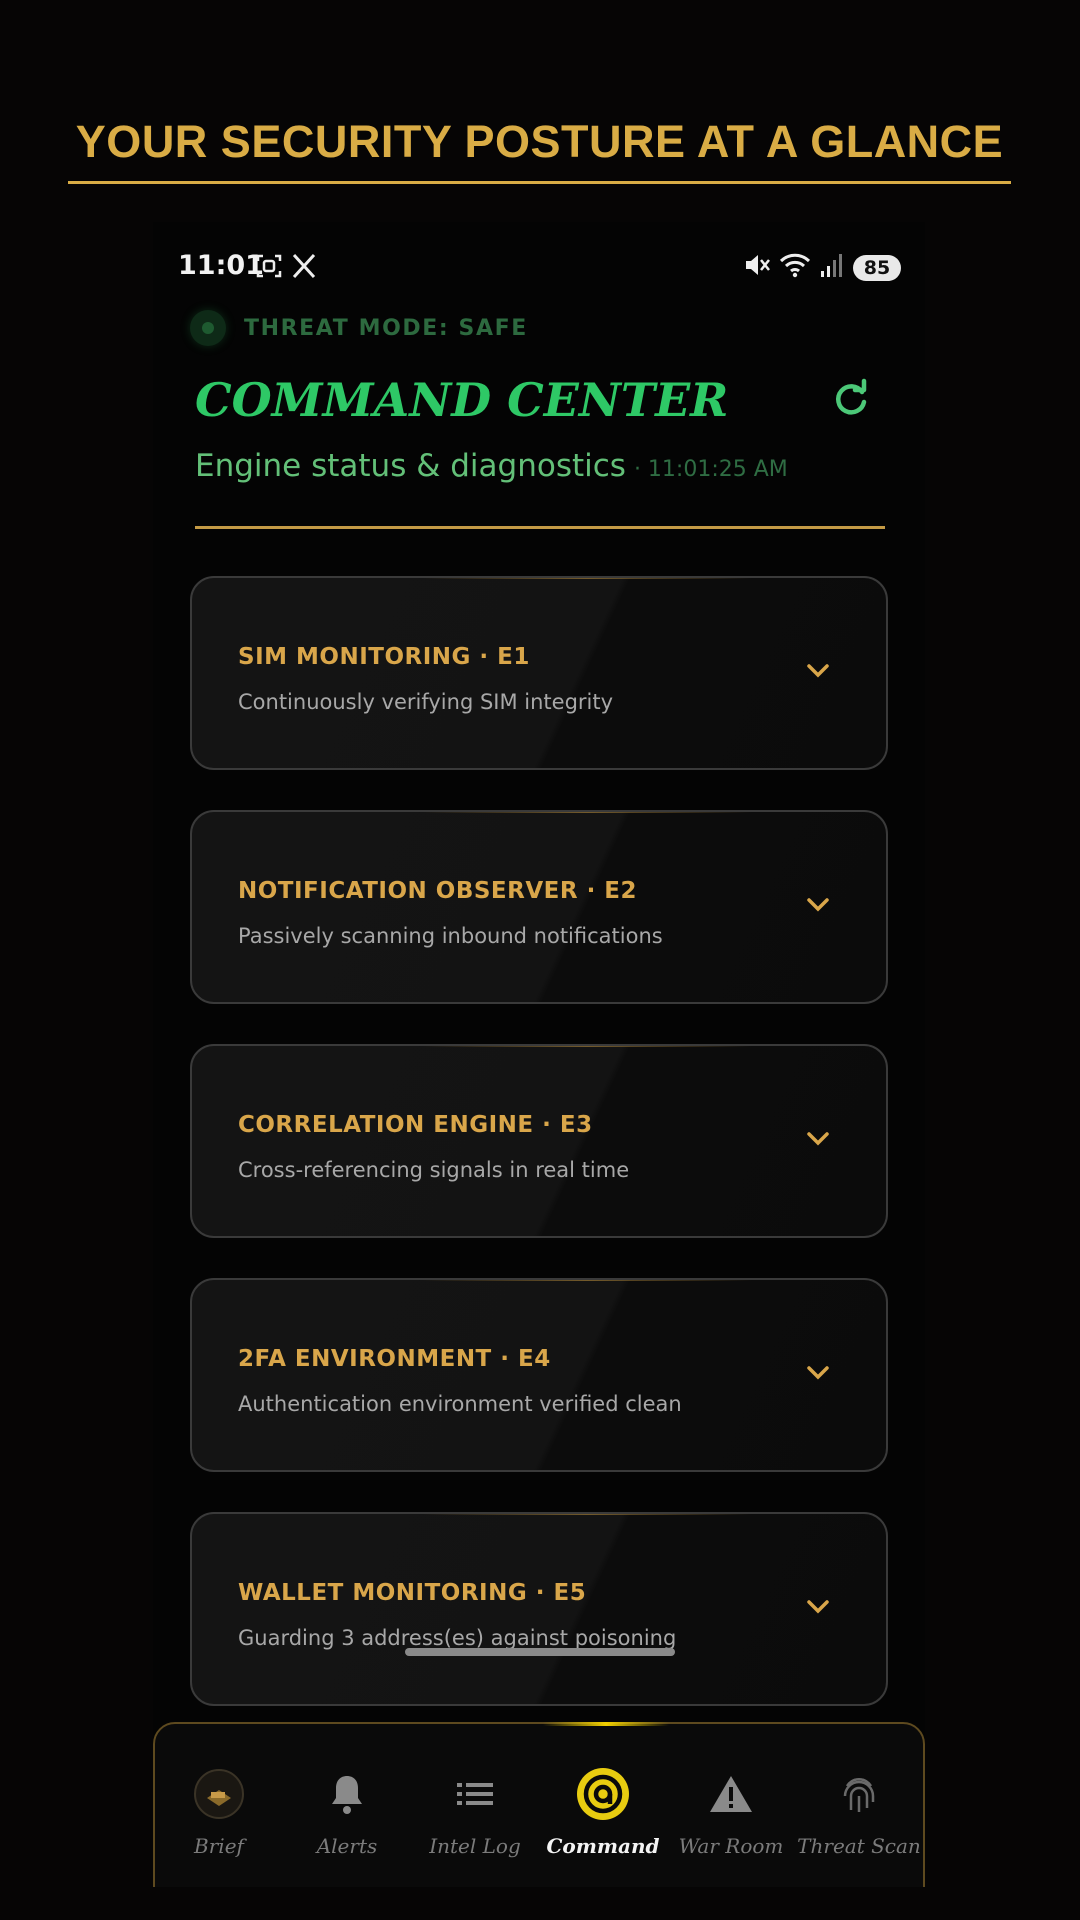 The image size is (1080, 1920). I want to click on nav-label: Intel Log, so click(475, 1846).